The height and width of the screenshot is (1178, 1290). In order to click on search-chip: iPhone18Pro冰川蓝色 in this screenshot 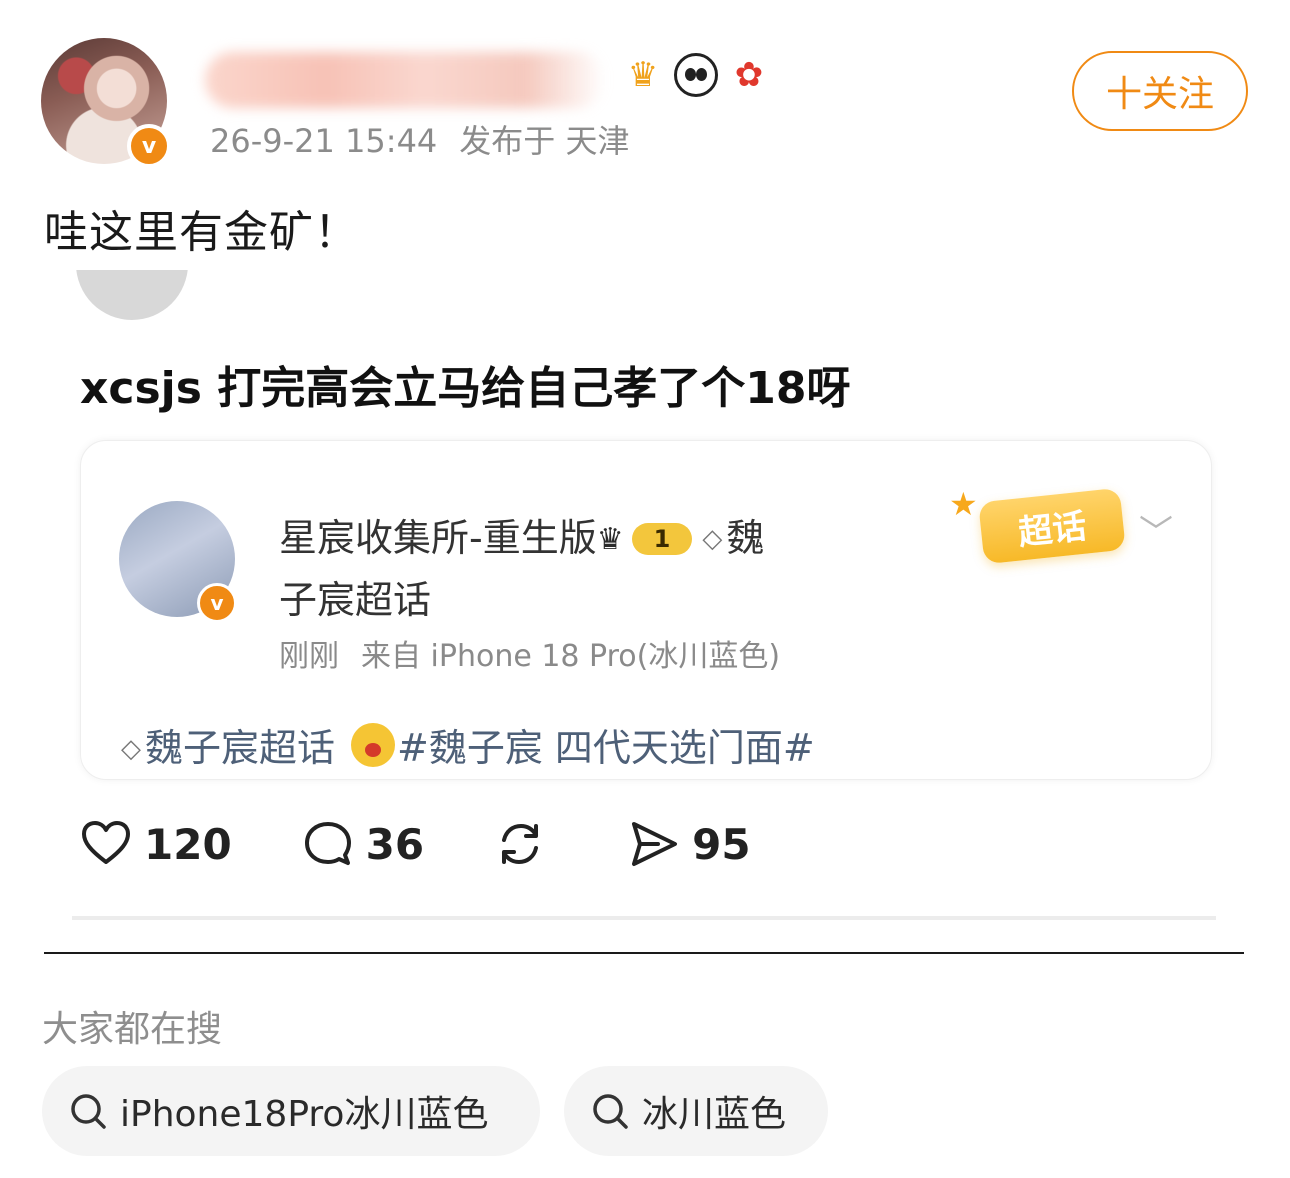, I will do `click(291, 1111)`.